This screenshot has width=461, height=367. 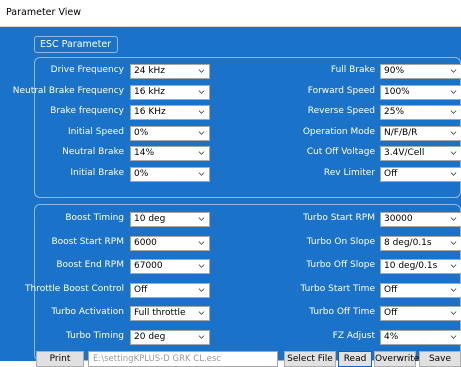 What do you see at coordinates (170, 337) in the screenshot?
I see `turbo-timing-select: 20 deg` at bounding box center [170, 337].